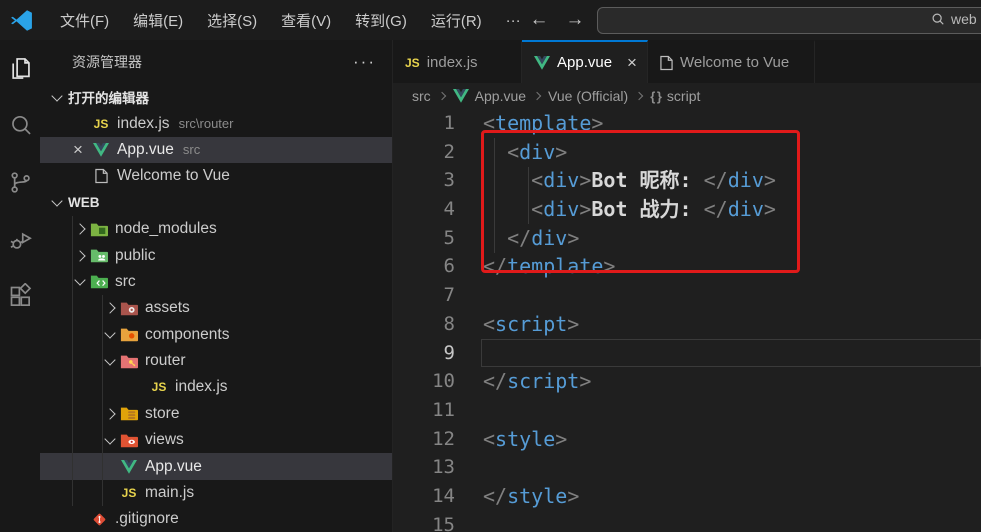  What do you see at coordinates (687, 467) in the screenshot?
I see `code-line-13: 13` at bounding box center [687, 467].